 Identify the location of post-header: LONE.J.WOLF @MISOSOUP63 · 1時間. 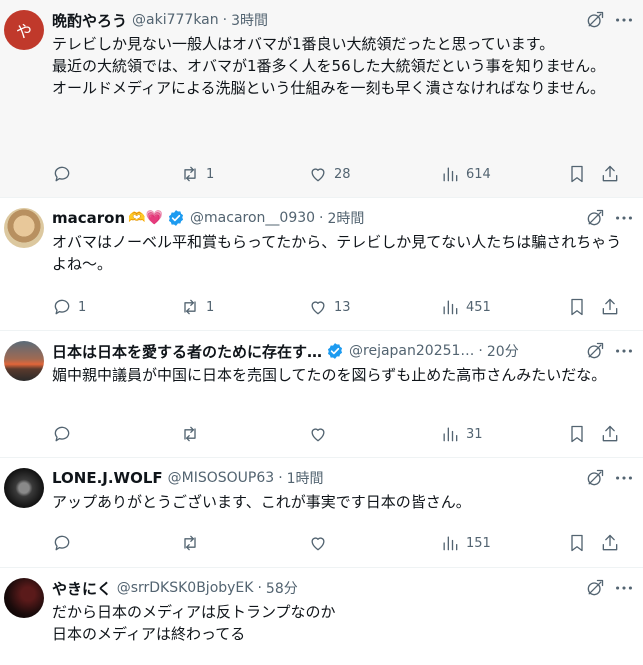
(317, 478).